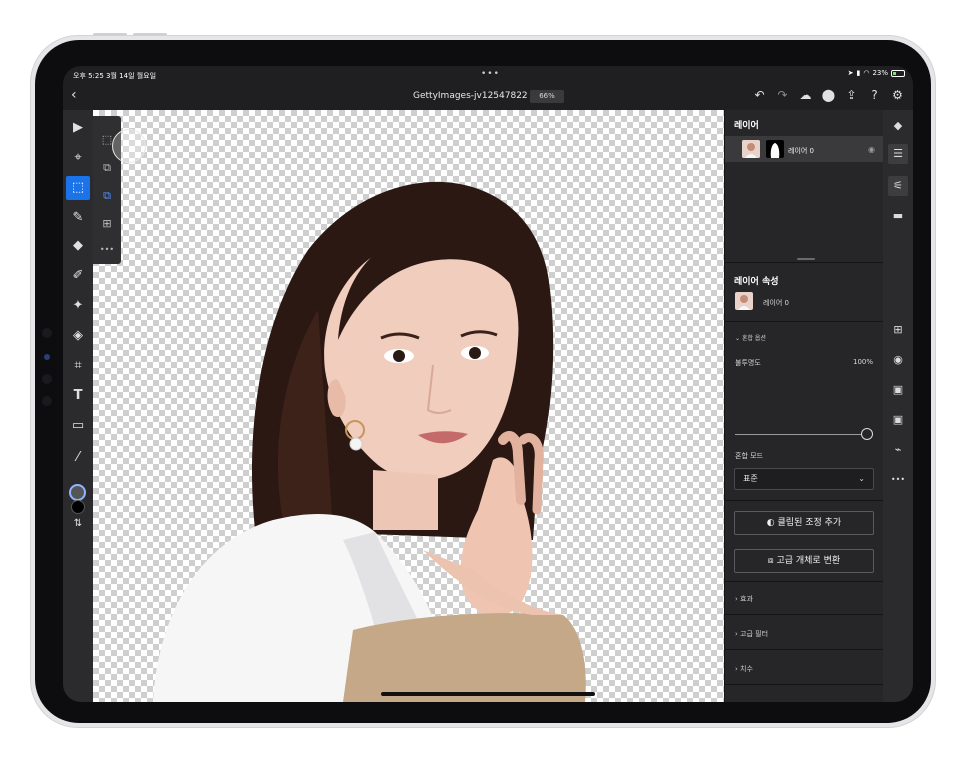 Image resolution: width=966 pixels, height=763 pixels. What do you see at coordinates (898, 330) in the screenshot?
I see `add-layer-icon: ⊞` at bounding box center [898, 330].